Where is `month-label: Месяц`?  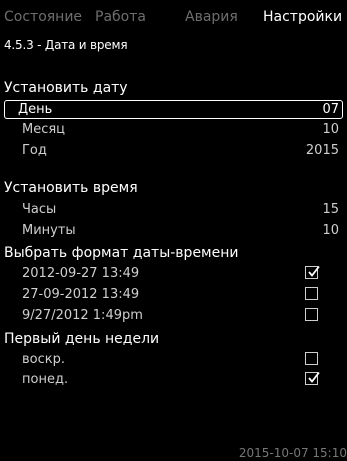 month-label: Месяц is located at coordinates (44, 129).